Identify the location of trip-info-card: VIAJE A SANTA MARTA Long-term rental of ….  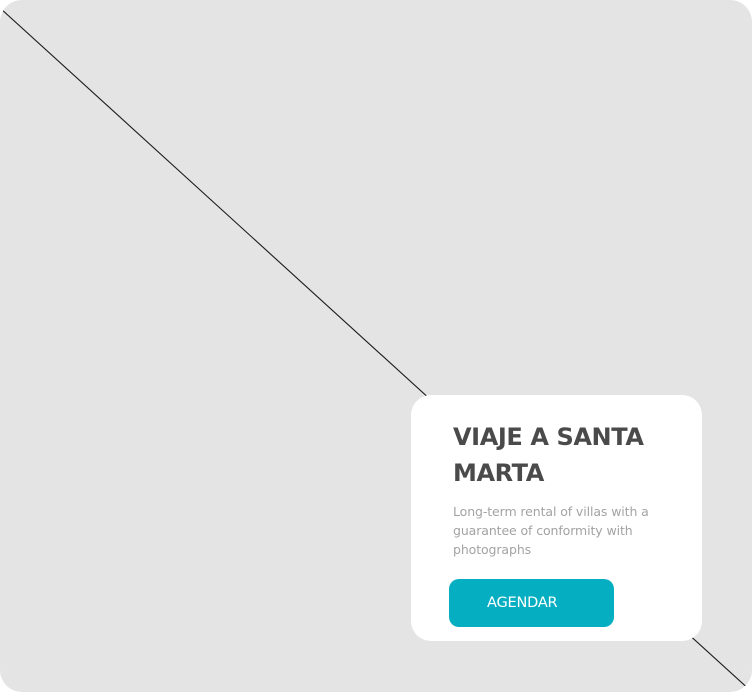
(556, 518).